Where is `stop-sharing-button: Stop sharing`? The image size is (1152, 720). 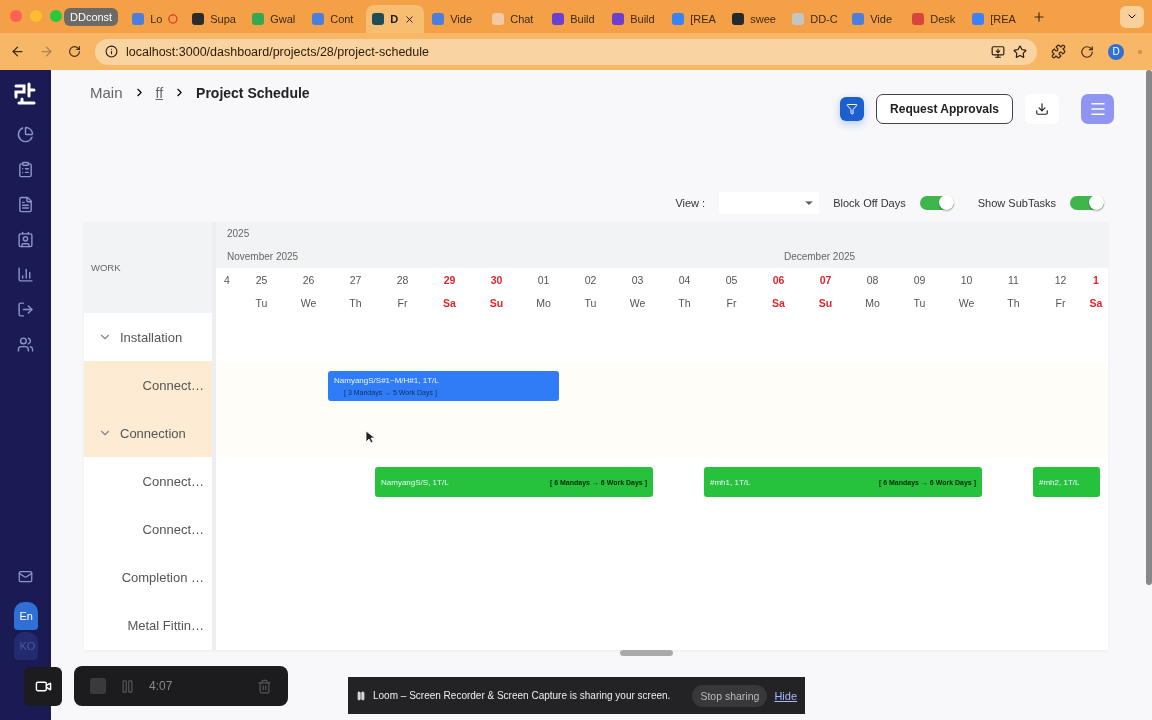
stop-sharing-button: Stop sharing is located at coordinates (730, 695).